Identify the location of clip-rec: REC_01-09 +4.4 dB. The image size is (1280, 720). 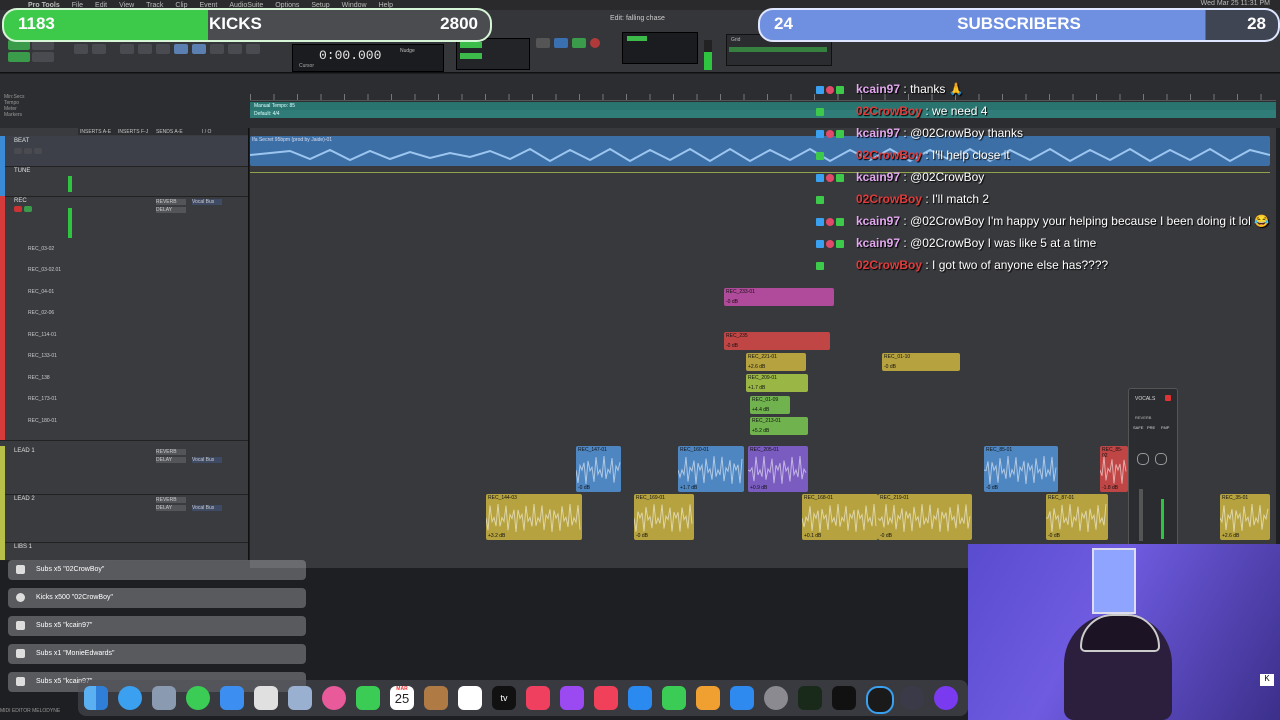
(770, 405).